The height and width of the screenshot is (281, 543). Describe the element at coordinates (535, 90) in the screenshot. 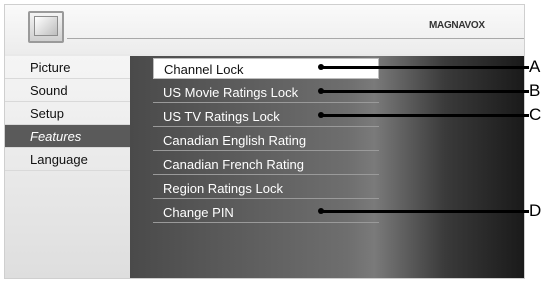

I see `callout-b-label: B` at that location.